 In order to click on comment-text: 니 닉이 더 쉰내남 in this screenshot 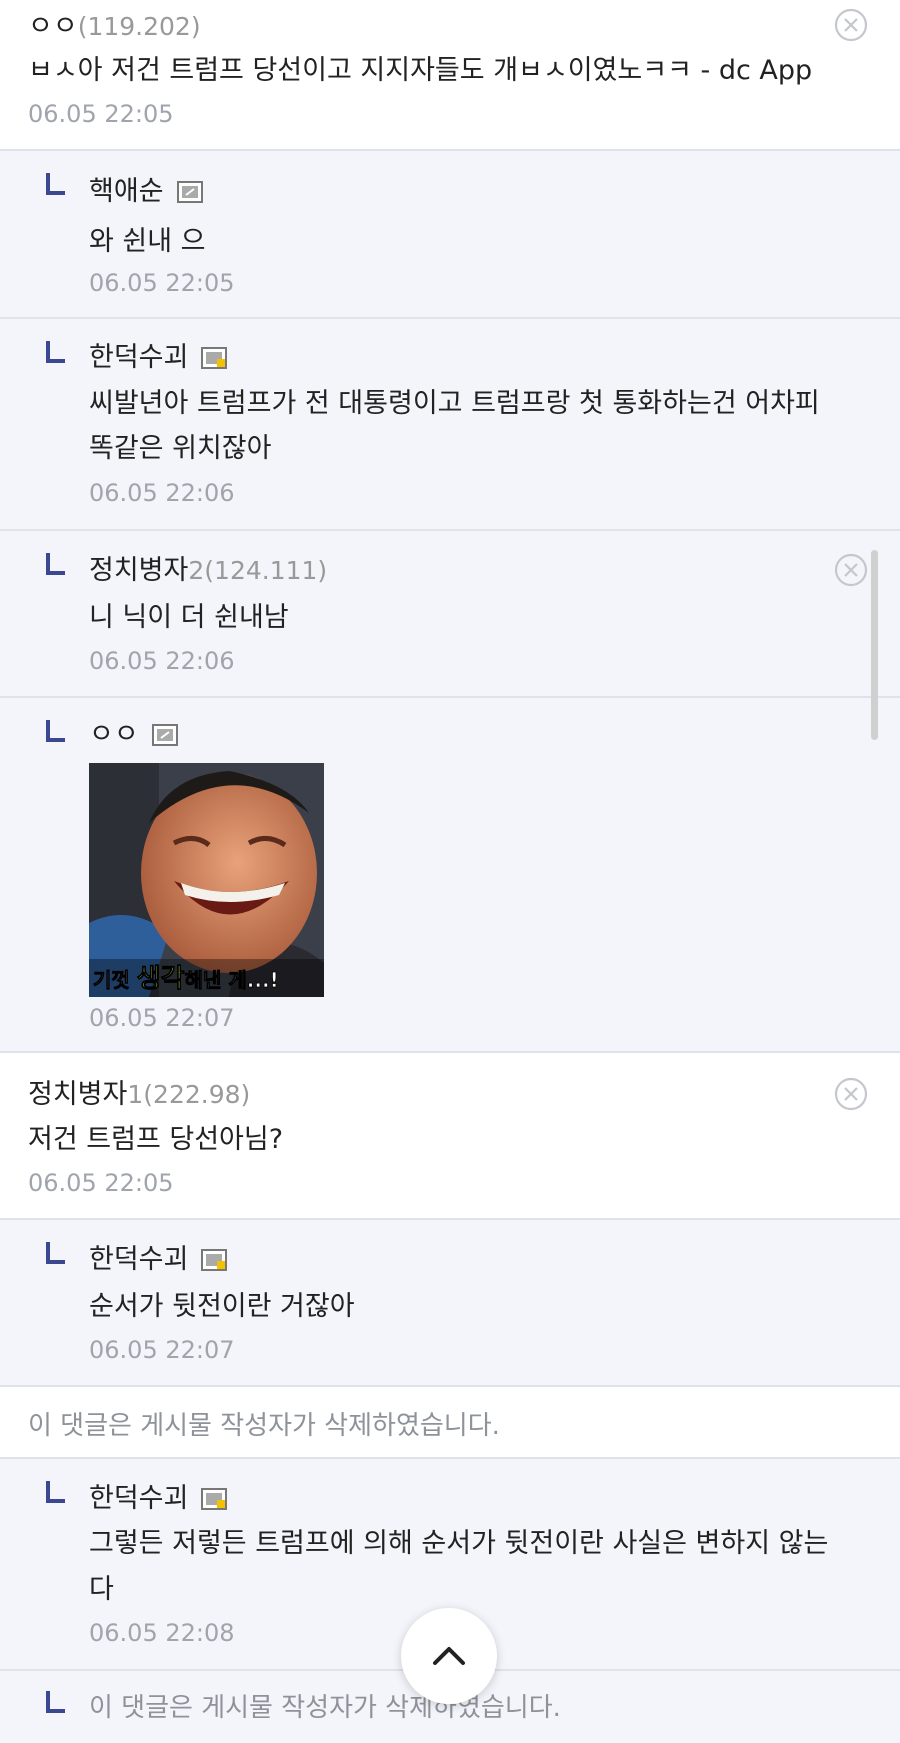, I will do `click(189, 617)`.